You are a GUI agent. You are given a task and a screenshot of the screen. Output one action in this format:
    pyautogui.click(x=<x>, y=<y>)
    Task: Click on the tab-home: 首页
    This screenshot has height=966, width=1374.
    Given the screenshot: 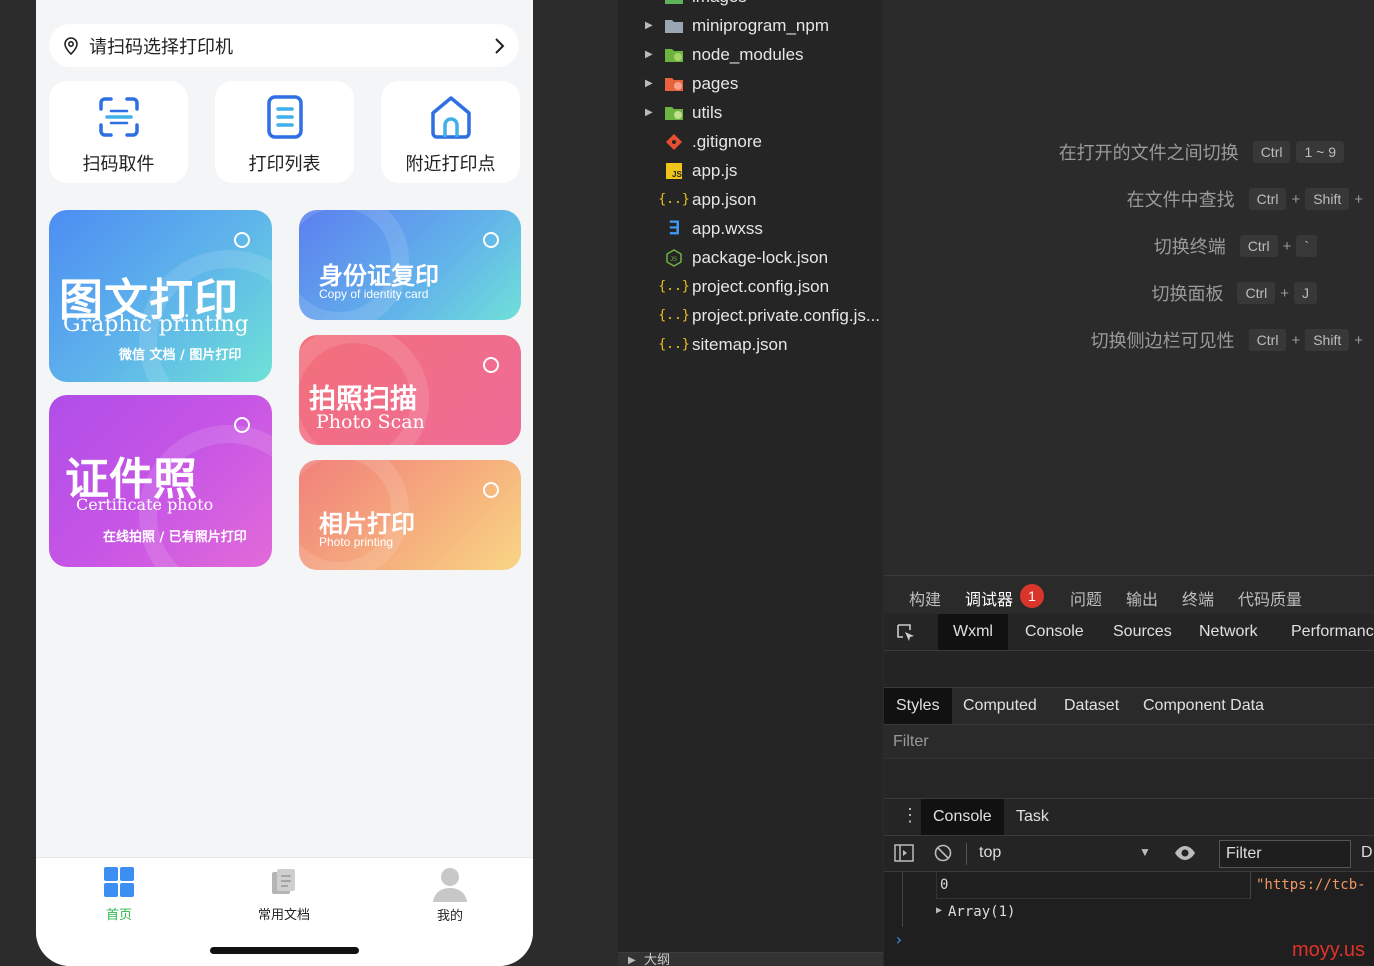 What is the action you would take?
    pyautogui.click(x=119, y=894)
    